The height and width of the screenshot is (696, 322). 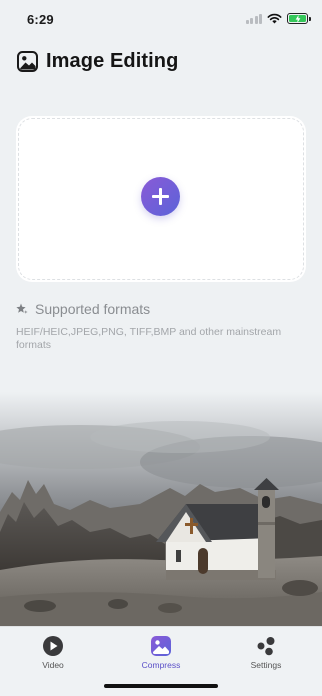 I want to click on page-title: Image Editing, so click(x=112, y=61).